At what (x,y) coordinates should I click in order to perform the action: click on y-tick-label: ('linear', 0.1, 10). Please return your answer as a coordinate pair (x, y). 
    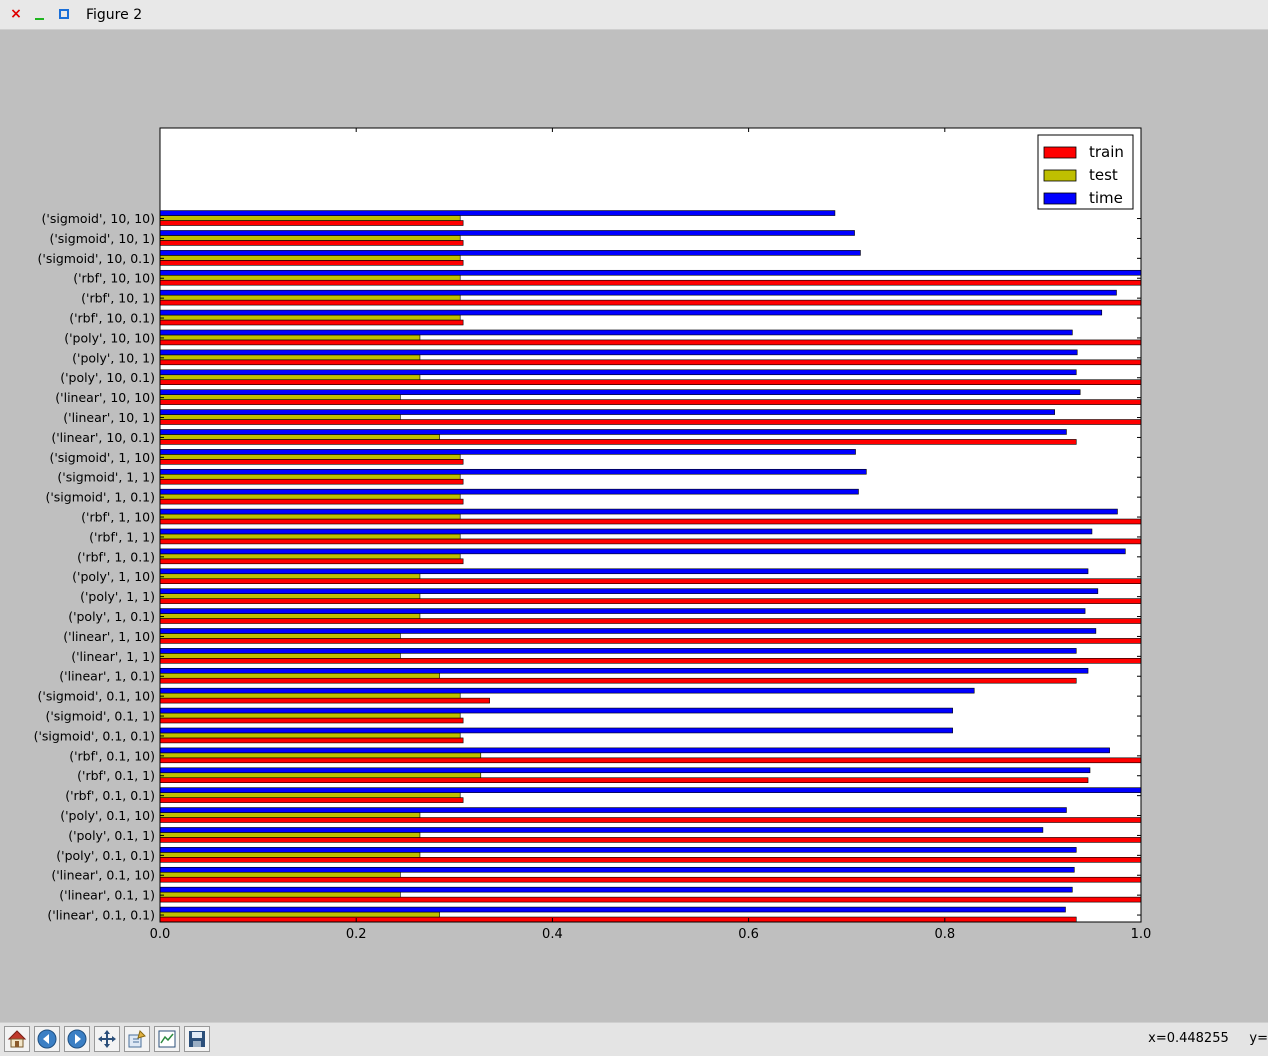
    Looking at the image, I should click on (103, 875).